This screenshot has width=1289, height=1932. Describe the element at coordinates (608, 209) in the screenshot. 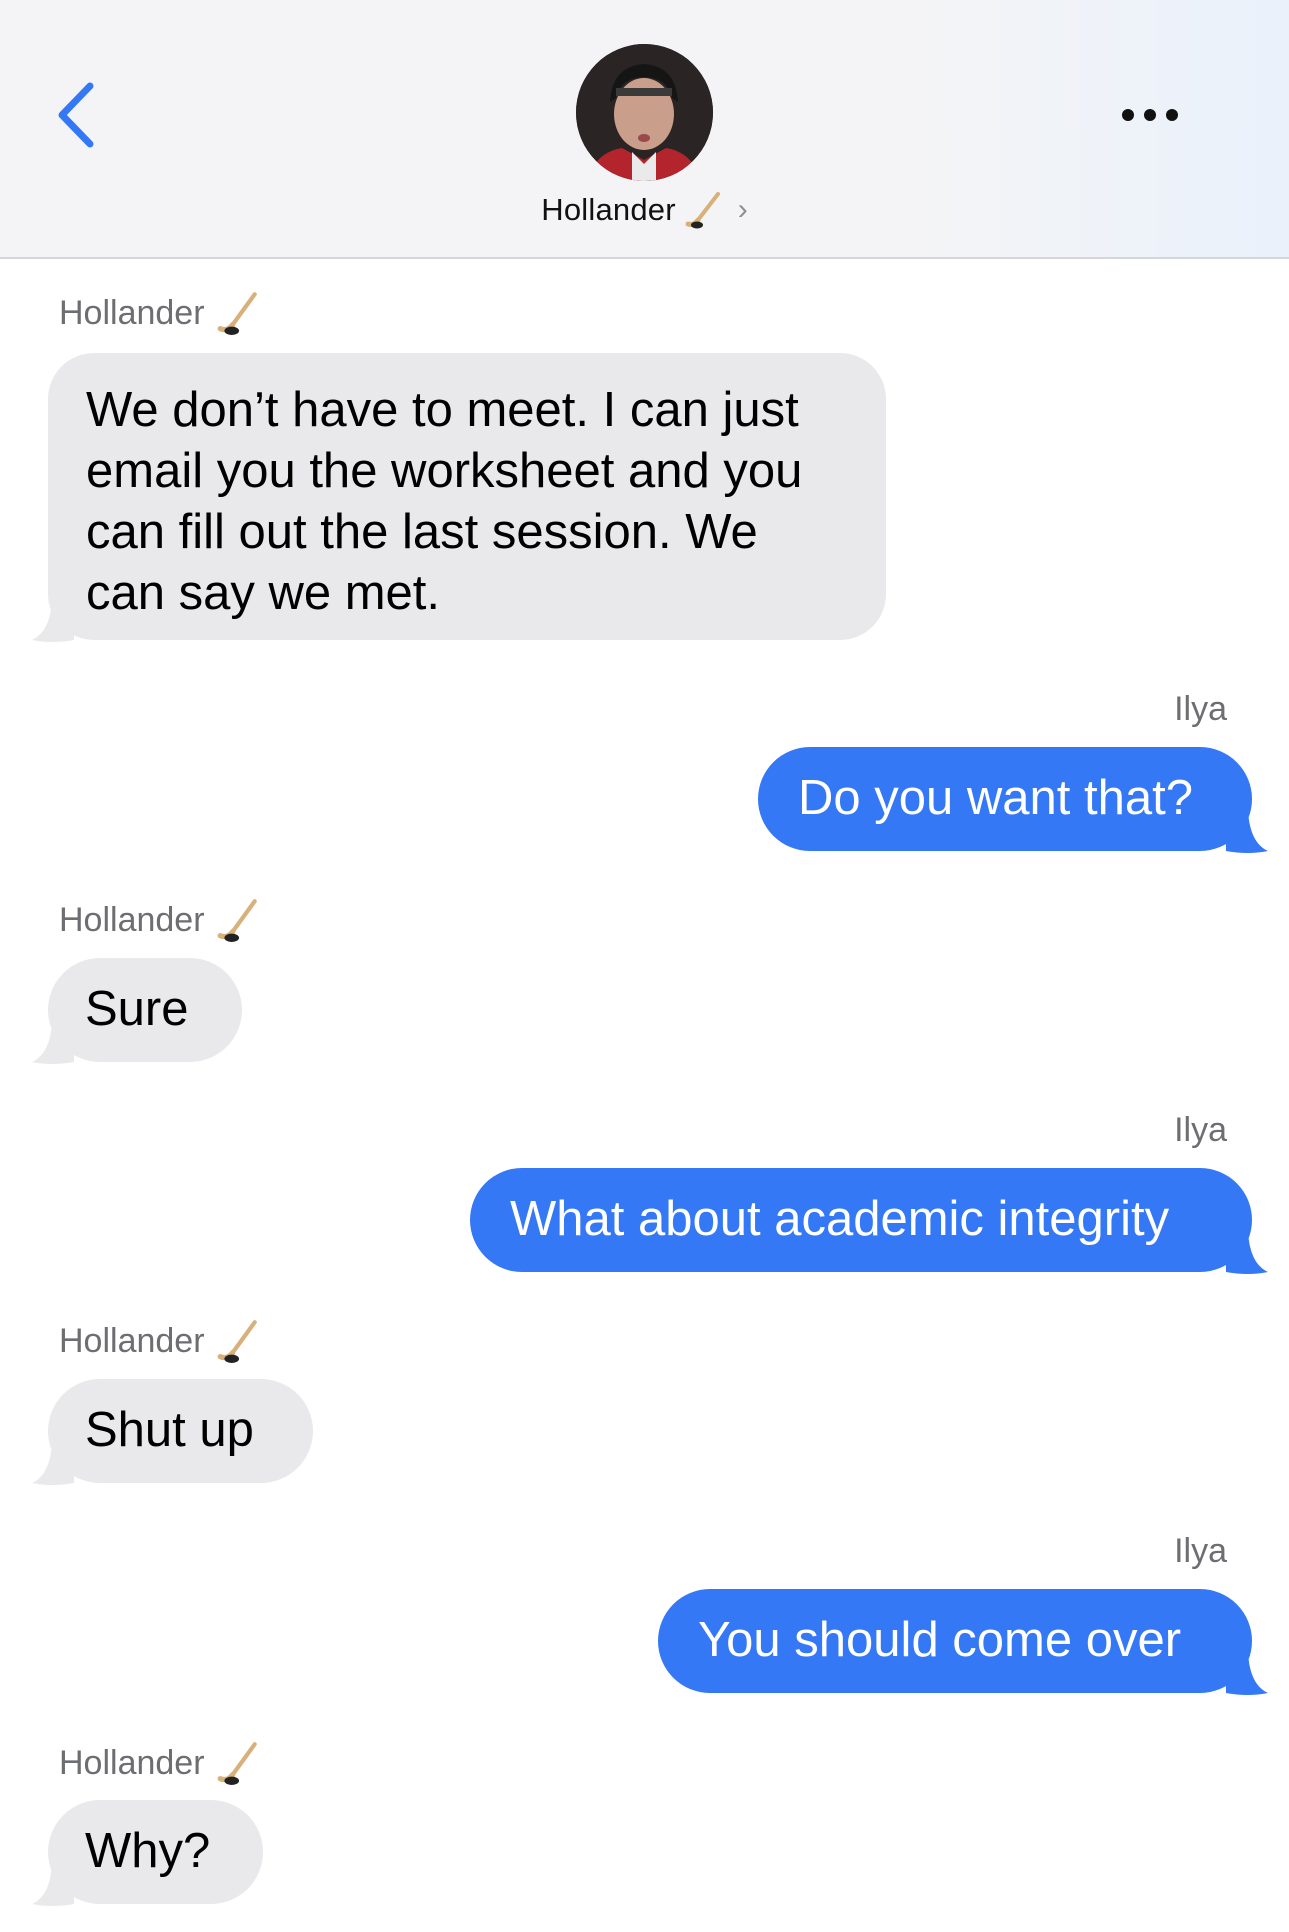

I see `contact-name: Hollander` at that location.